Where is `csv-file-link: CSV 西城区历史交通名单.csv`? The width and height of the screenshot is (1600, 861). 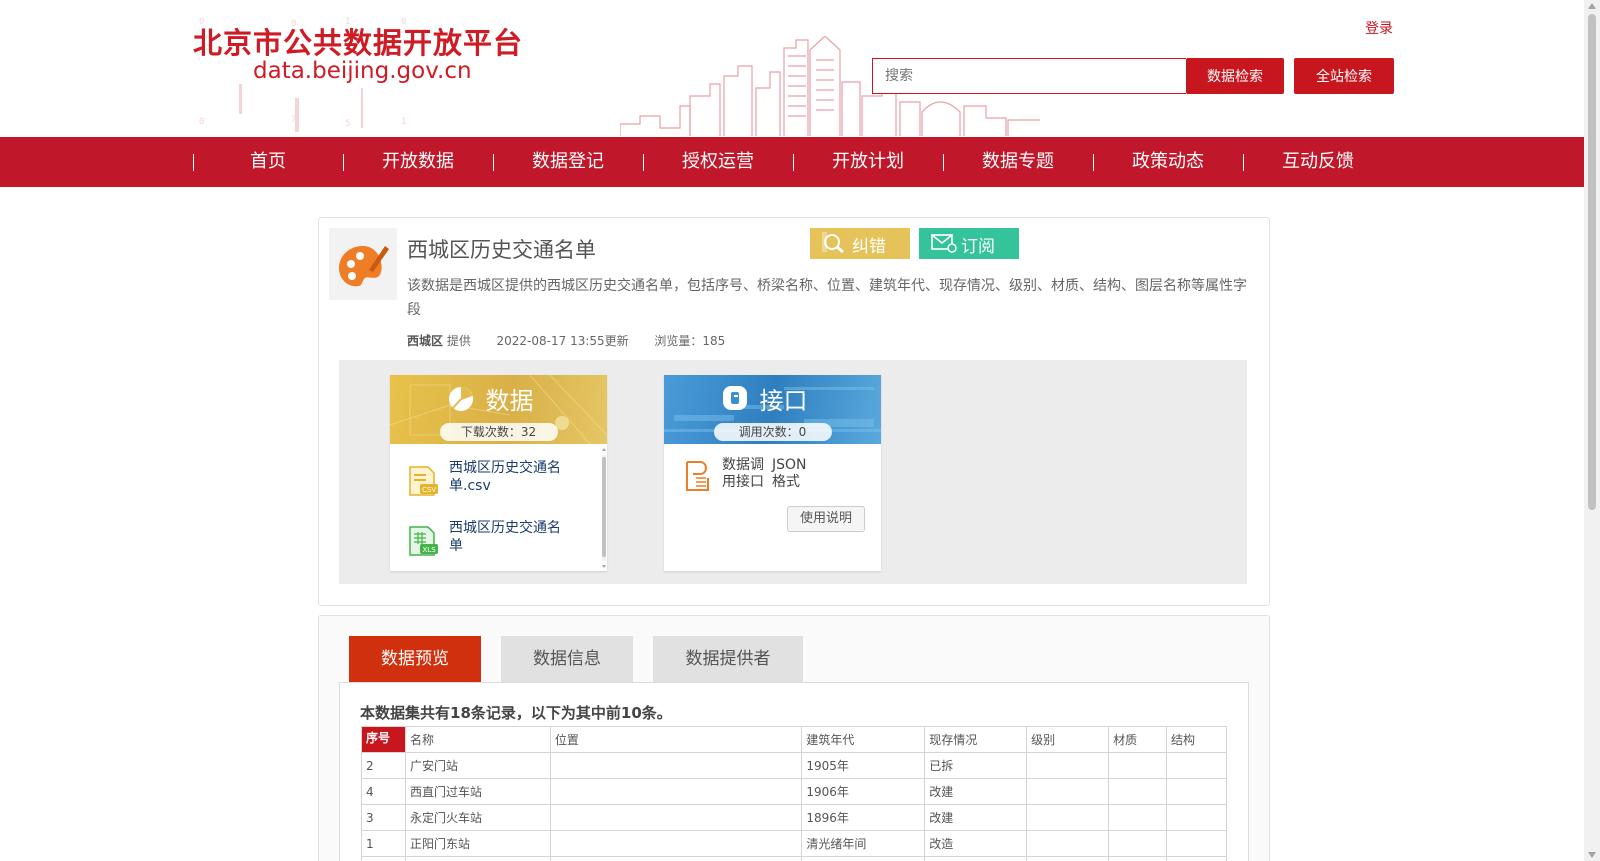 csv-file-link: CSV 西城区历史交通名单.csv is located at coordinates (498, 481).